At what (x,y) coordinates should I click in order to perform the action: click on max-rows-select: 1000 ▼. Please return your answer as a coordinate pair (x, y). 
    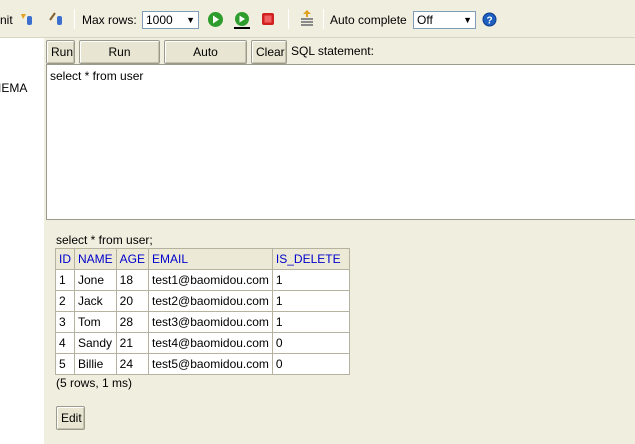
    Looking at the image, I should click on (170, 20).